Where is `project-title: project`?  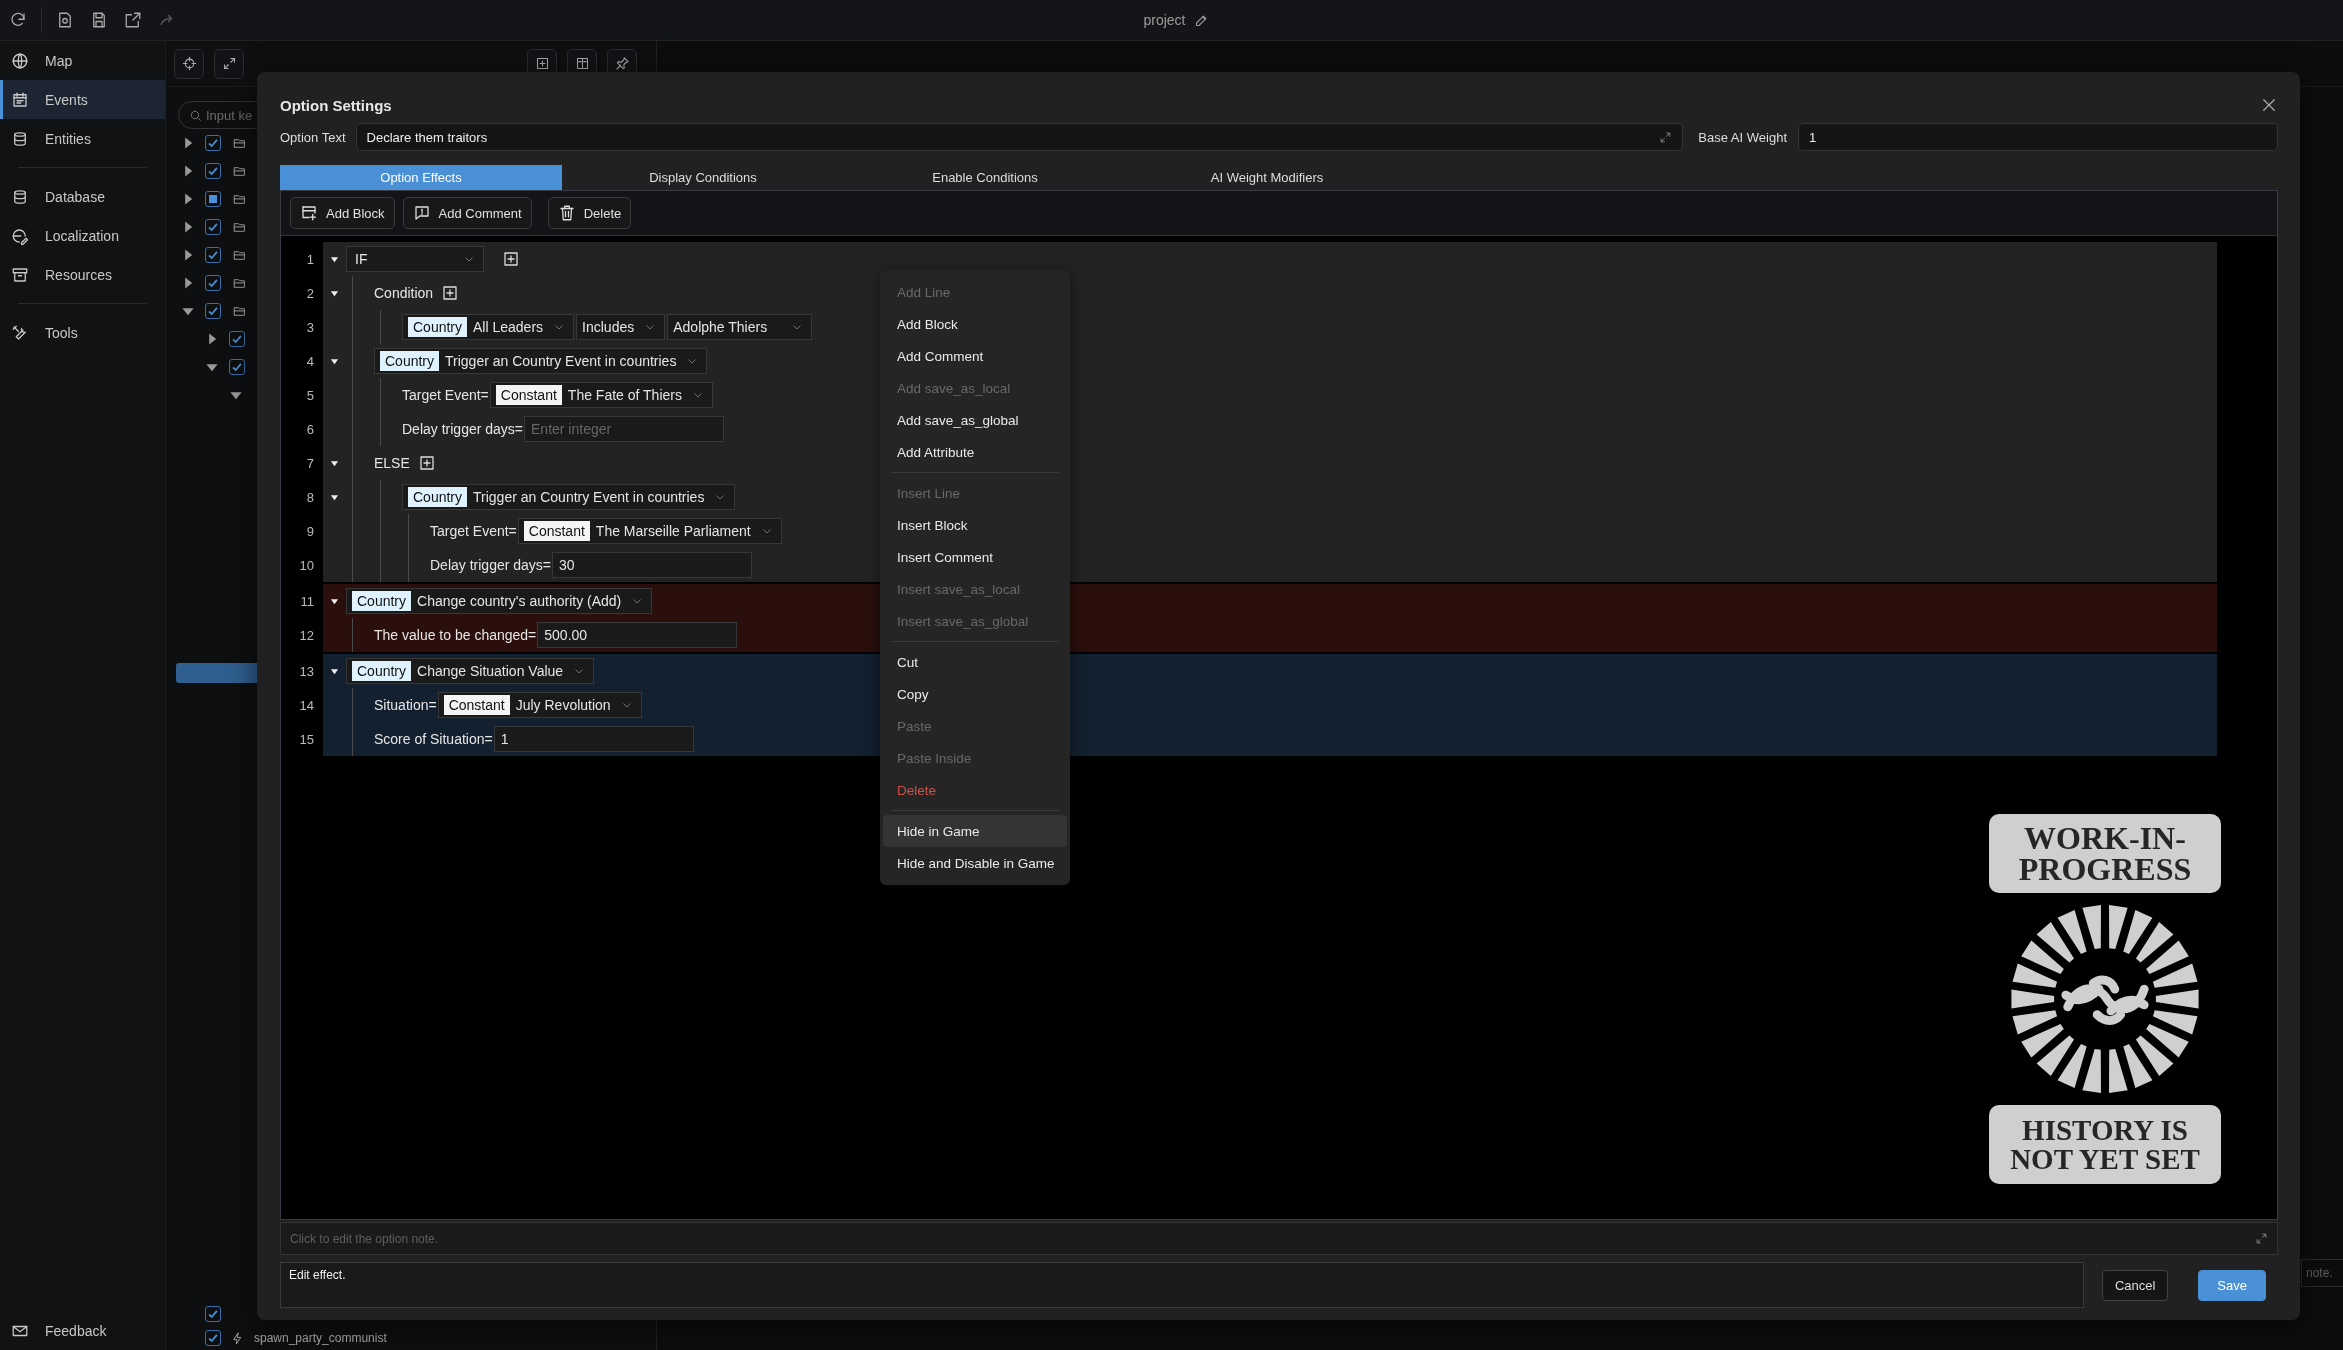 project-title: project is located at coordinates (1164, 20).